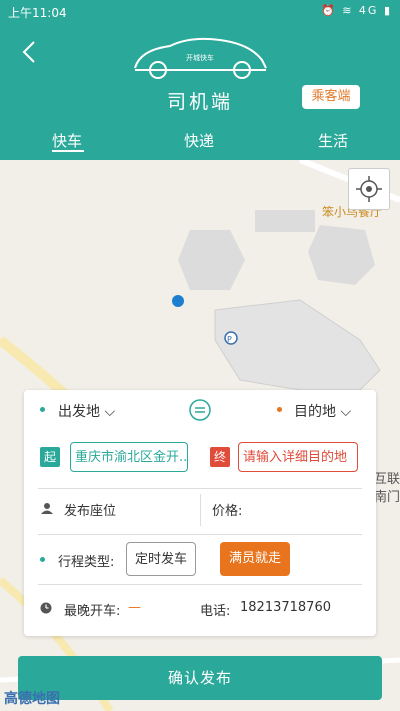 Image resolution: width=400 pixels, height=711 pixels. What do you see at coordinates (279, 409) in the screenshot?
I see `to-dot` at bounding box center [279, 409].